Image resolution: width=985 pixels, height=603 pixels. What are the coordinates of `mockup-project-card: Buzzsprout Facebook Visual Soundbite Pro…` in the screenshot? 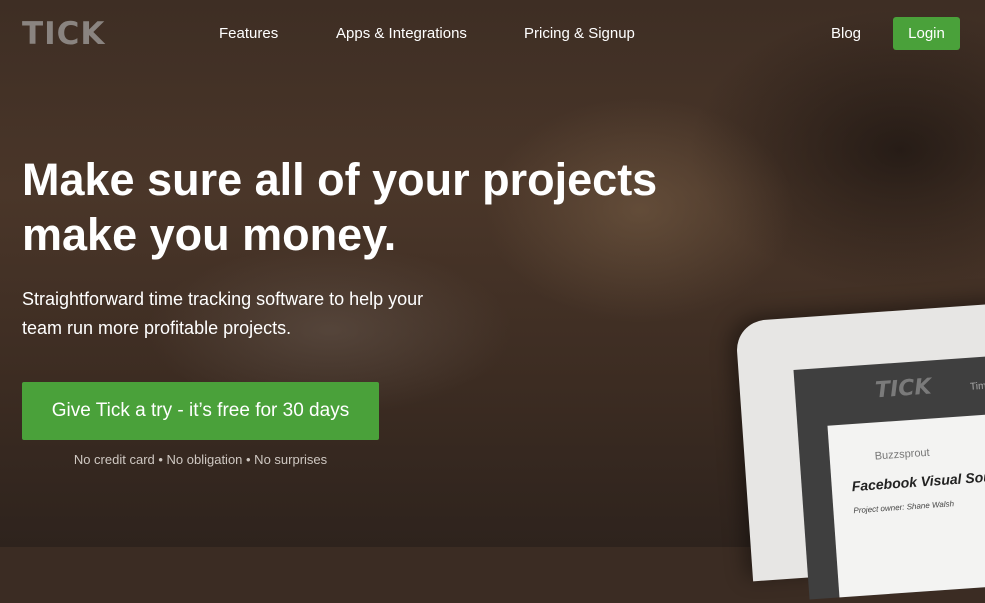 It's located at (906, 503).